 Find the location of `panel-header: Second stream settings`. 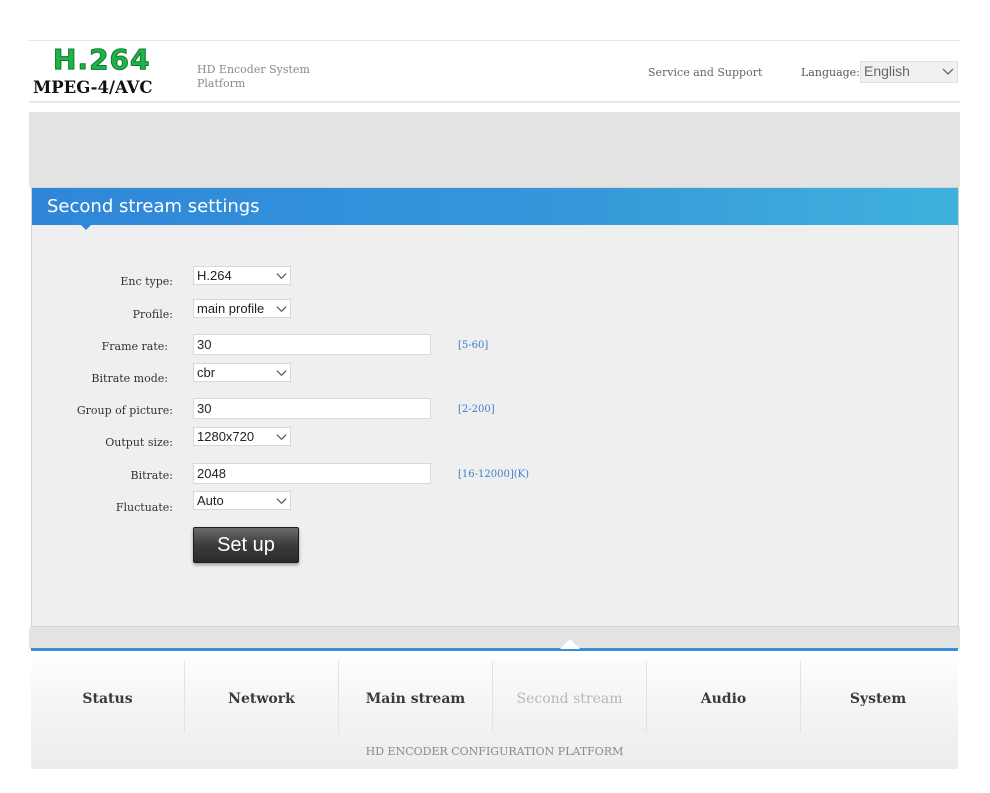

panel-header: Second stream settings is located at coordinates (495, 206).